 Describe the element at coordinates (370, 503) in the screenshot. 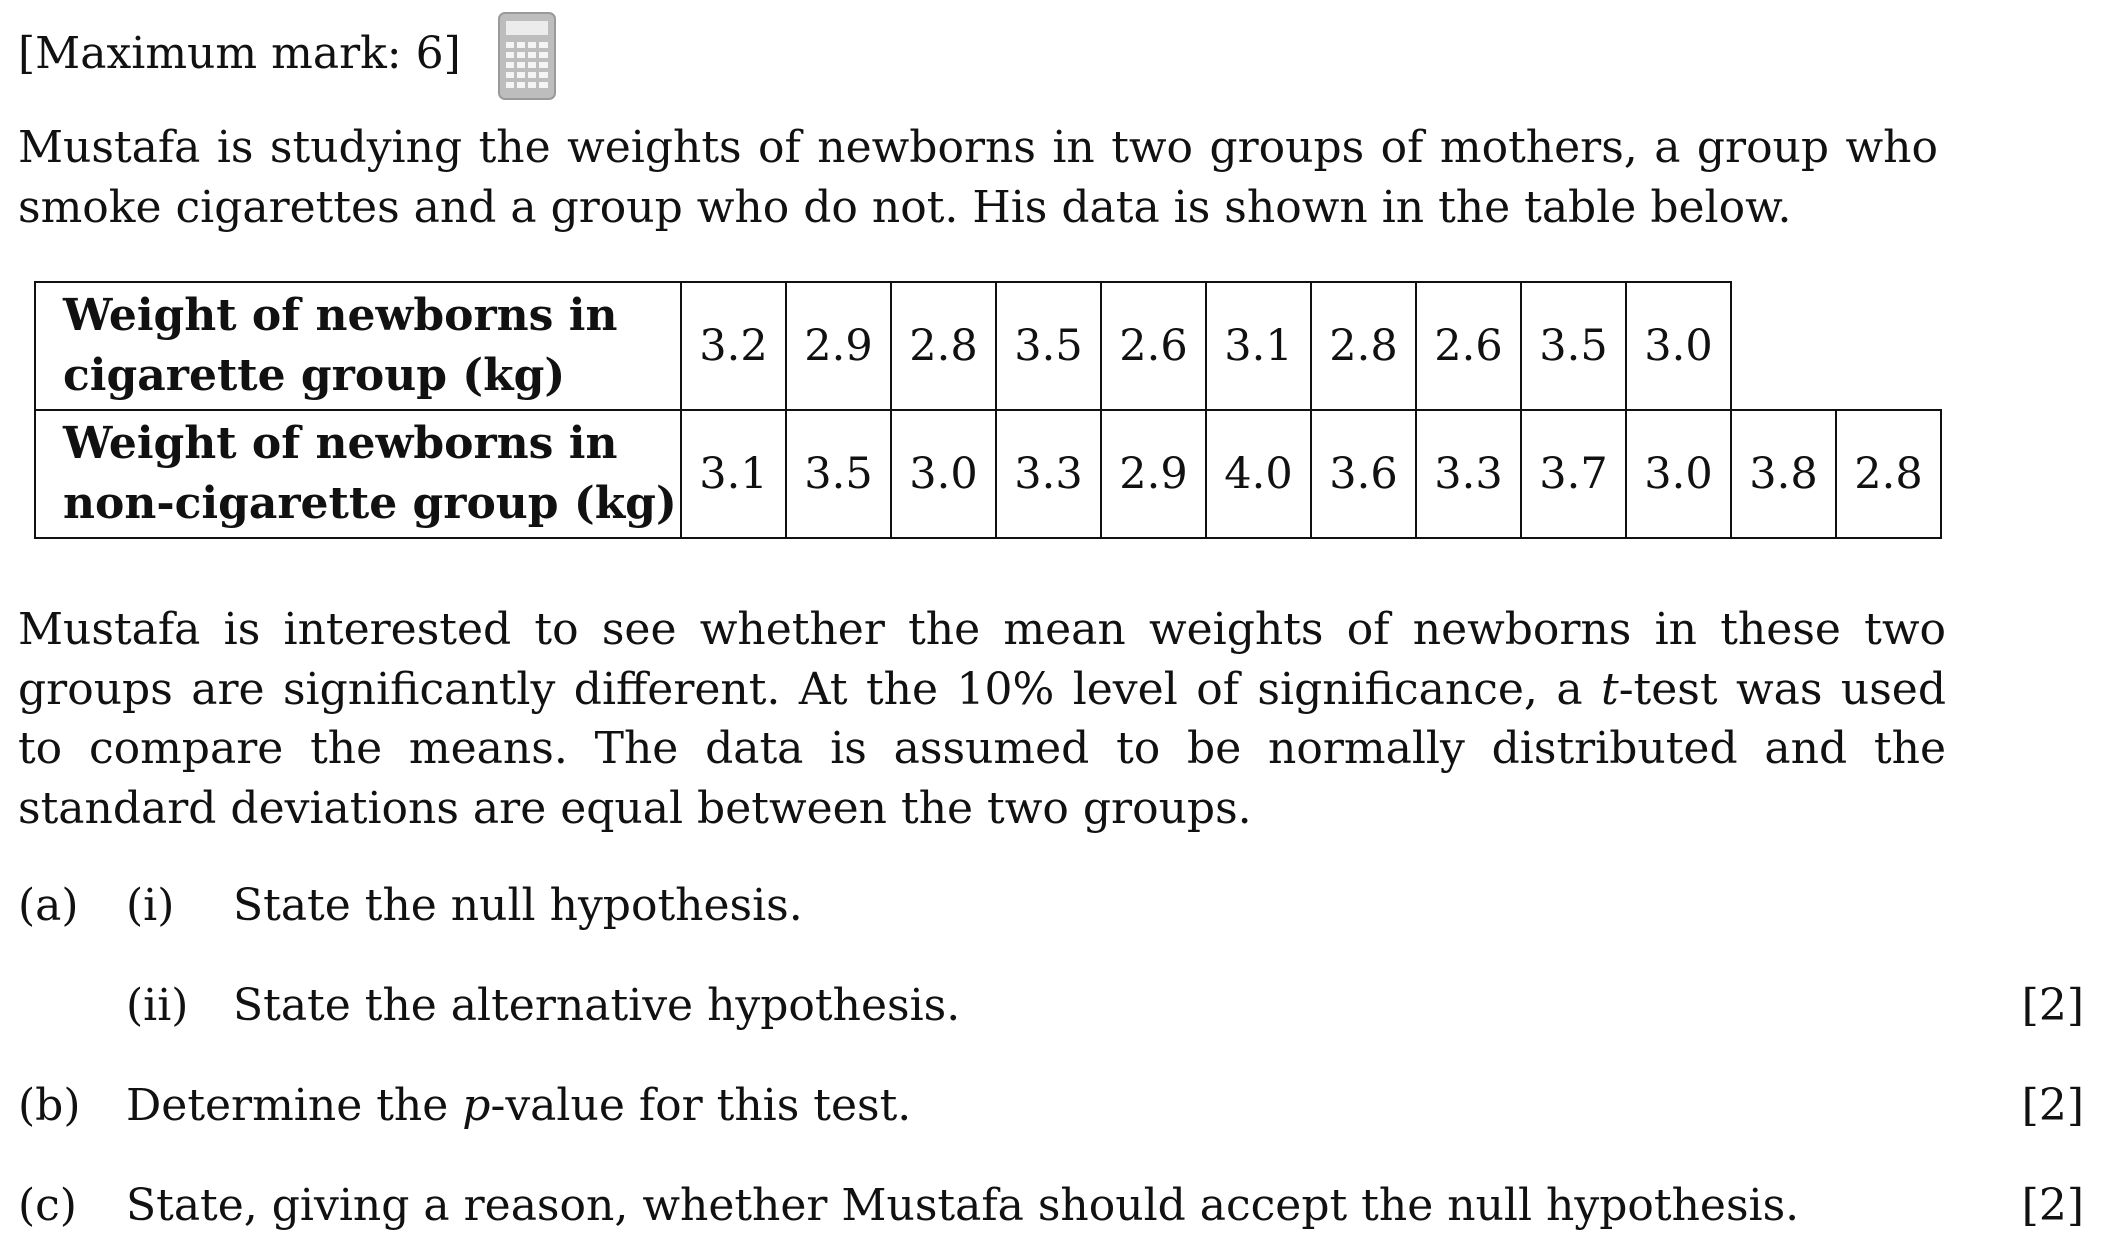

I see `row-label-line: non-cigarette group (kg)` at that location.